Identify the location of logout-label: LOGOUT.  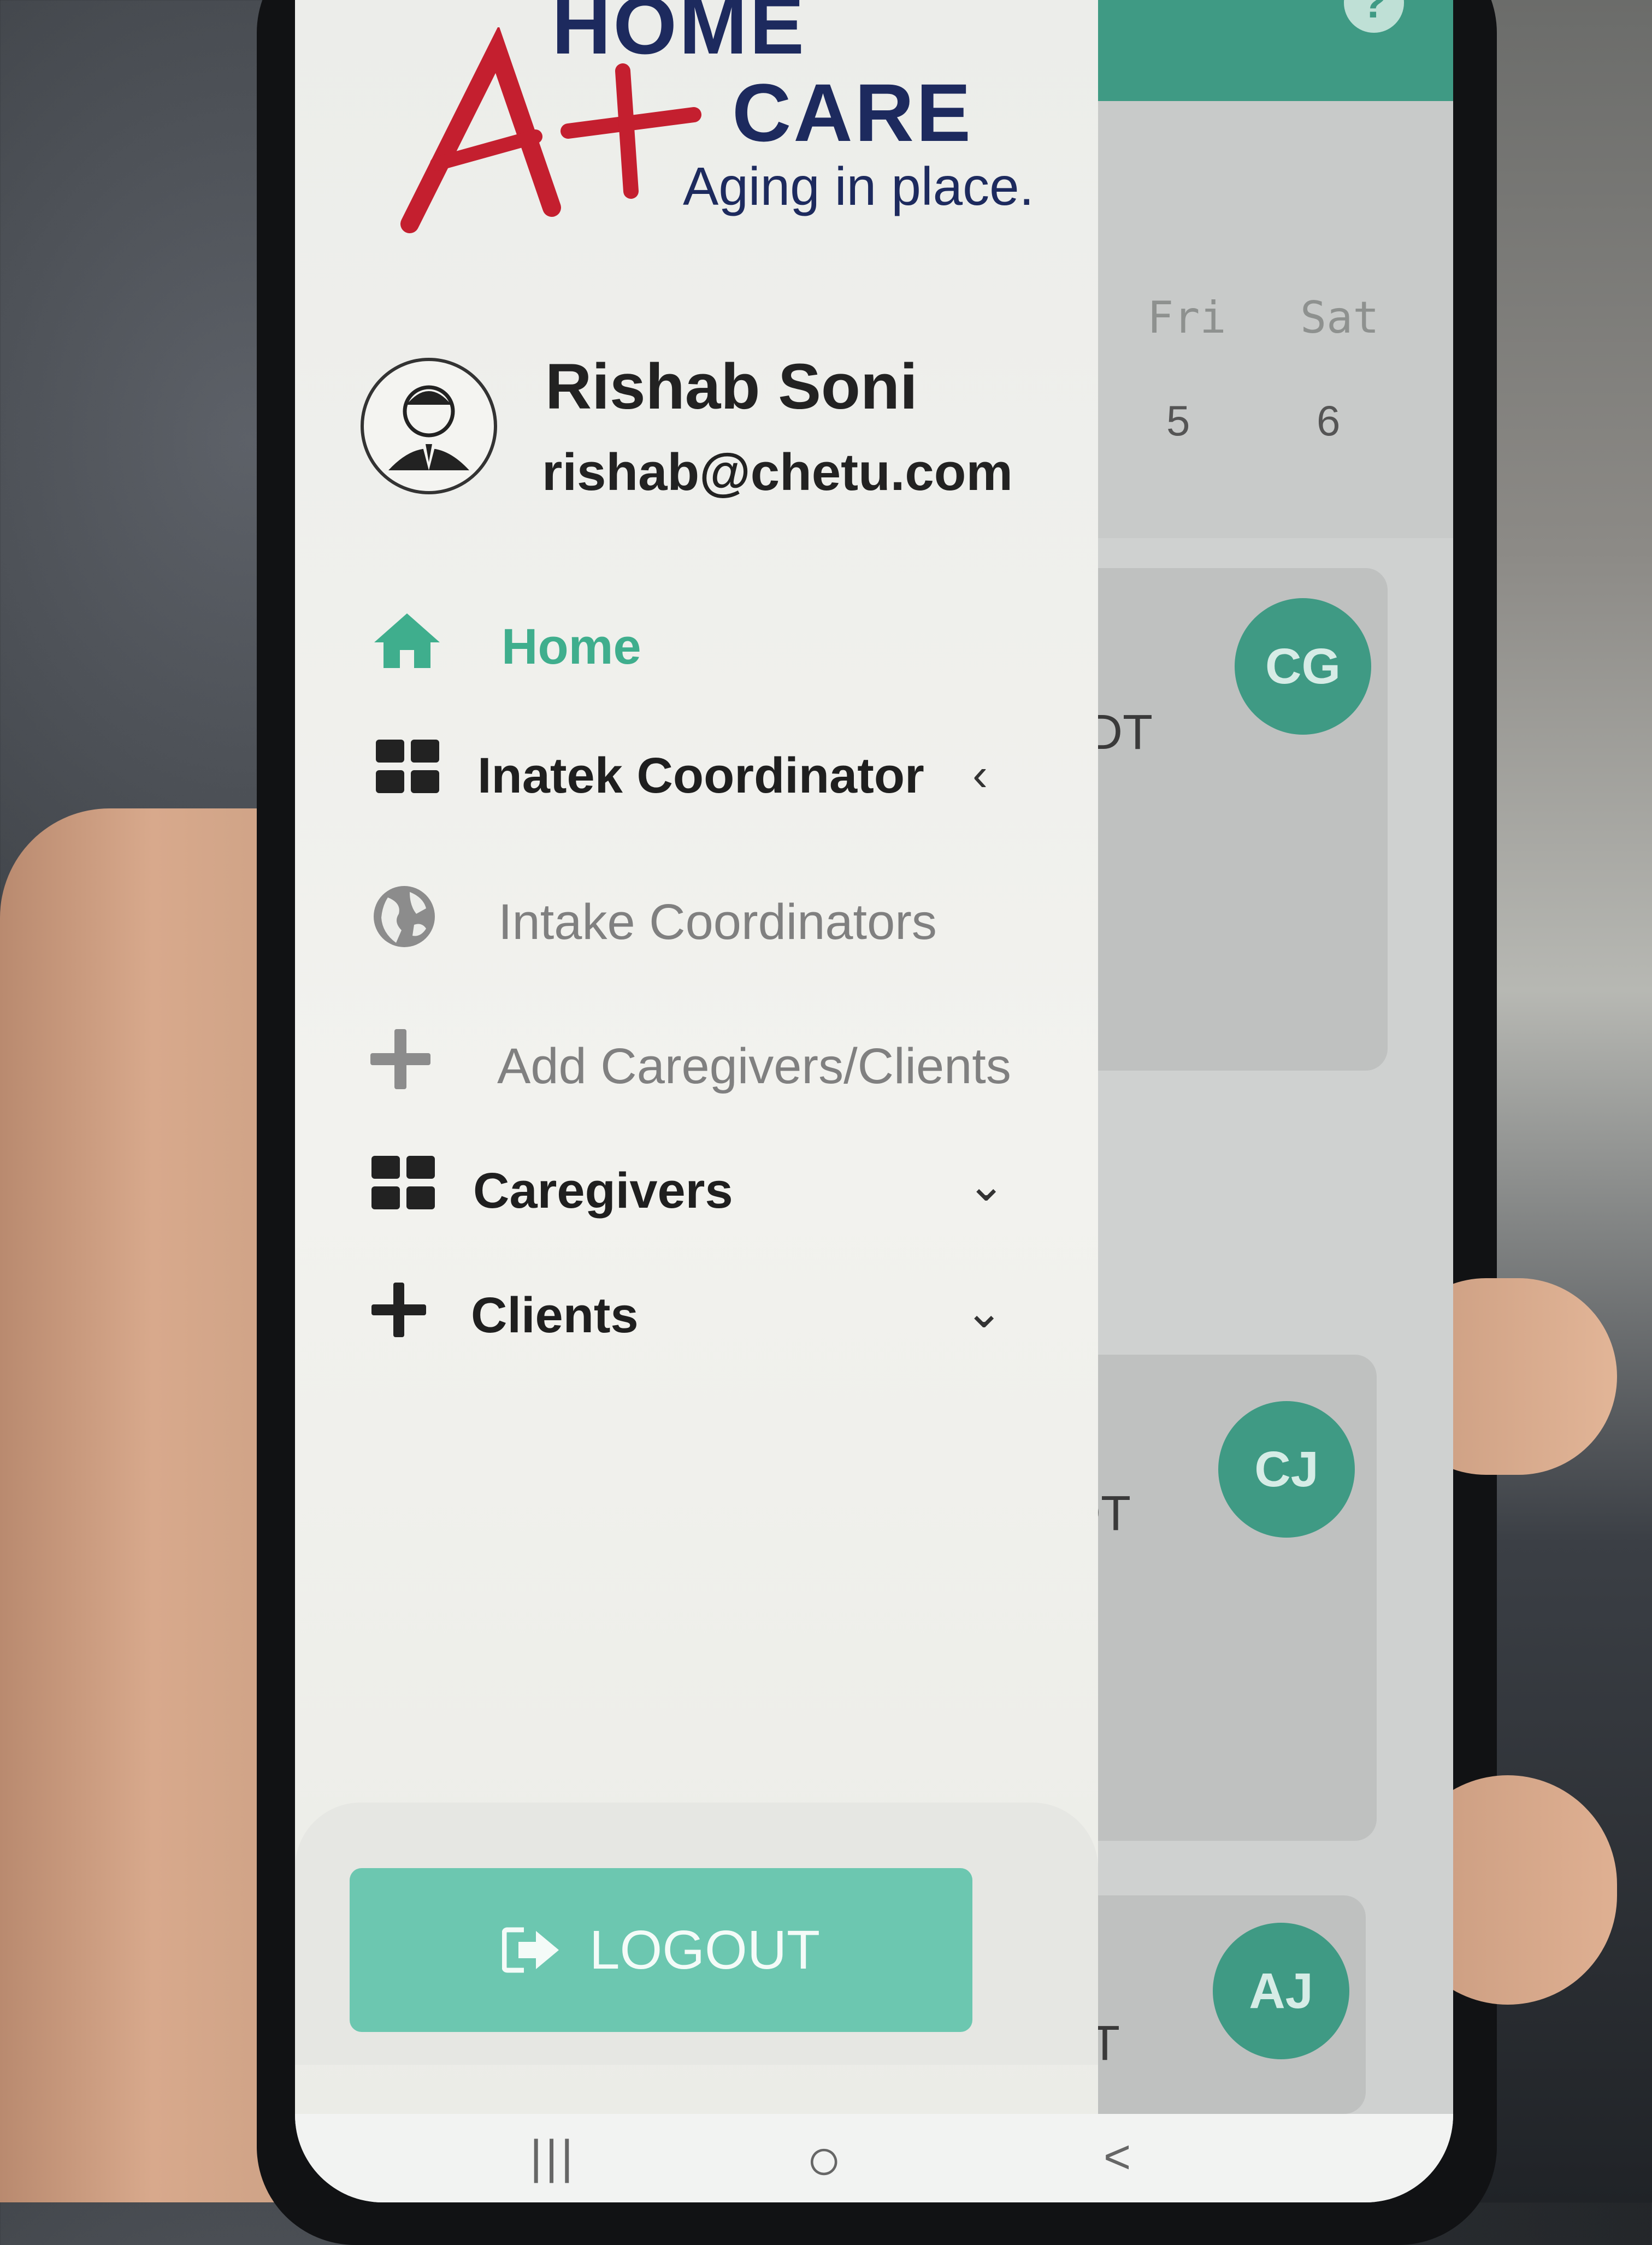
(705, 1950).